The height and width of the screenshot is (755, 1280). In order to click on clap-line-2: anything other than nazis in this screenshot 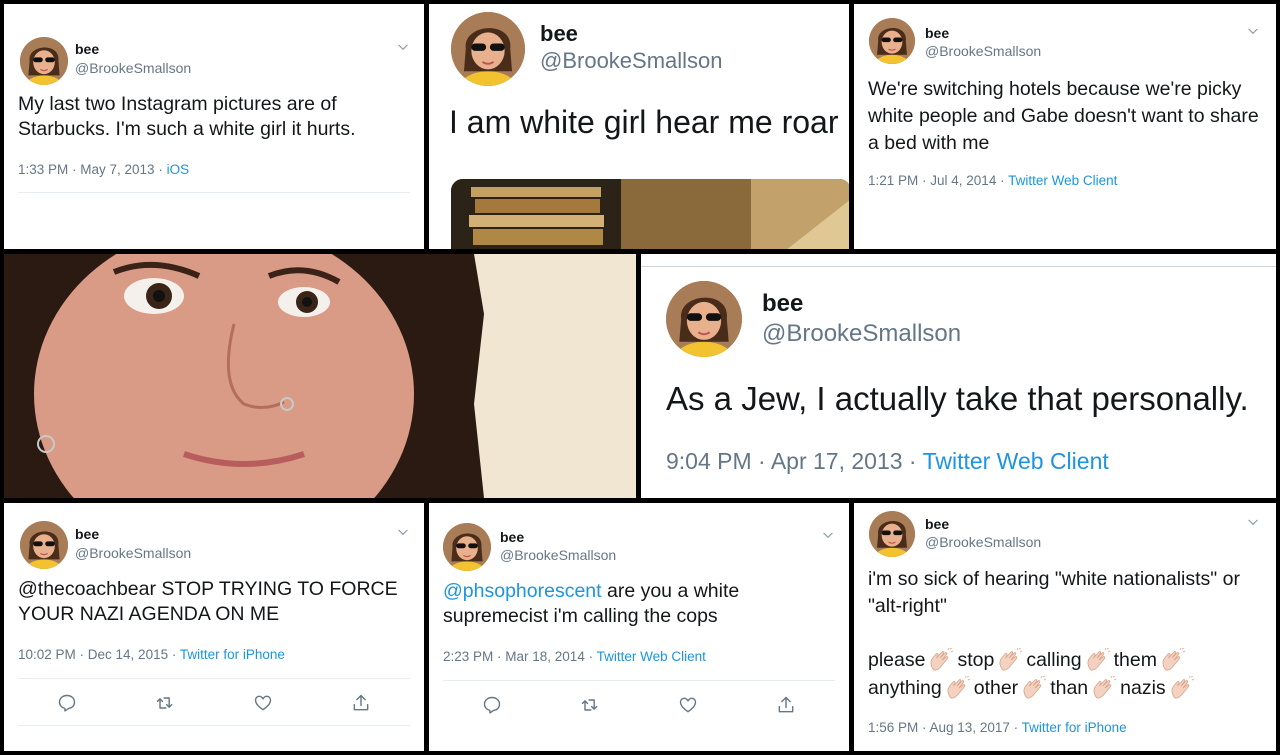, I will do `click(1068, 688)`.